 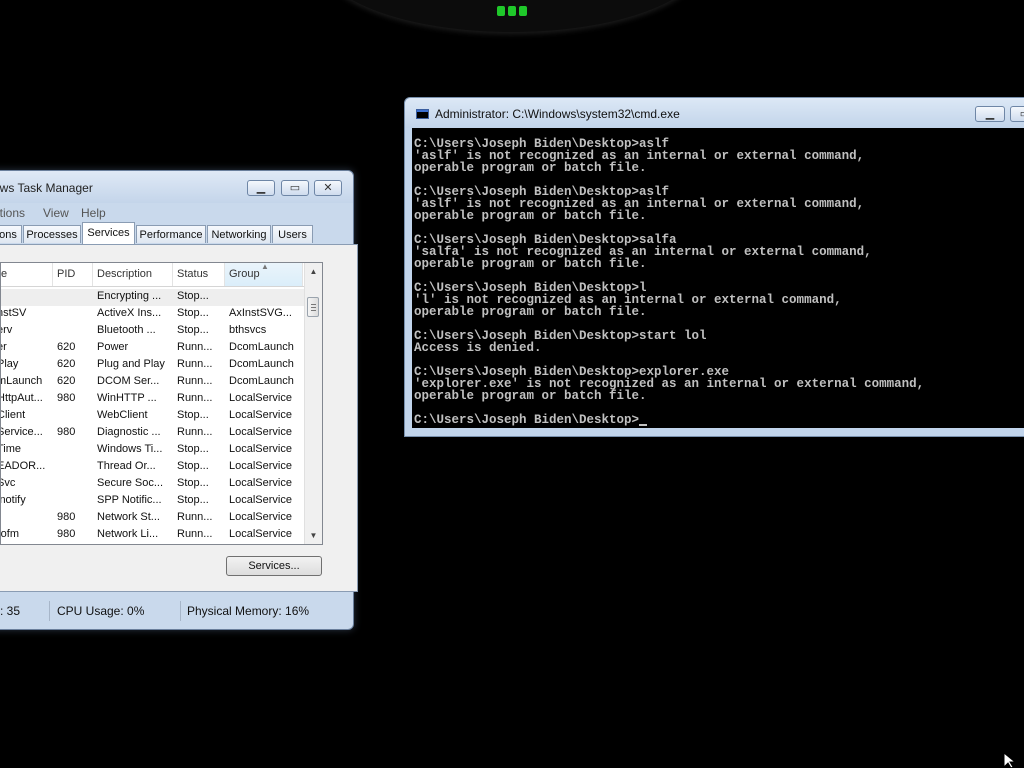 I want to click on scroll-thumb, so click(x=313, y=307).